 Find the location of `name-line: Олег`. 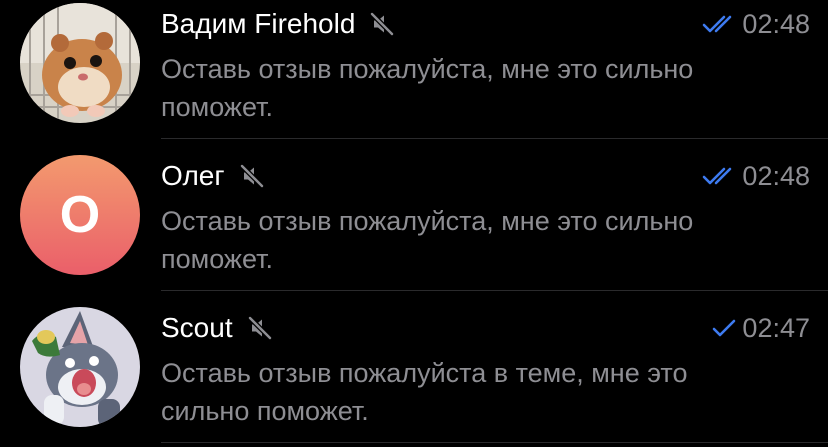

name-line: Олег is located at coordinates (213, 176).